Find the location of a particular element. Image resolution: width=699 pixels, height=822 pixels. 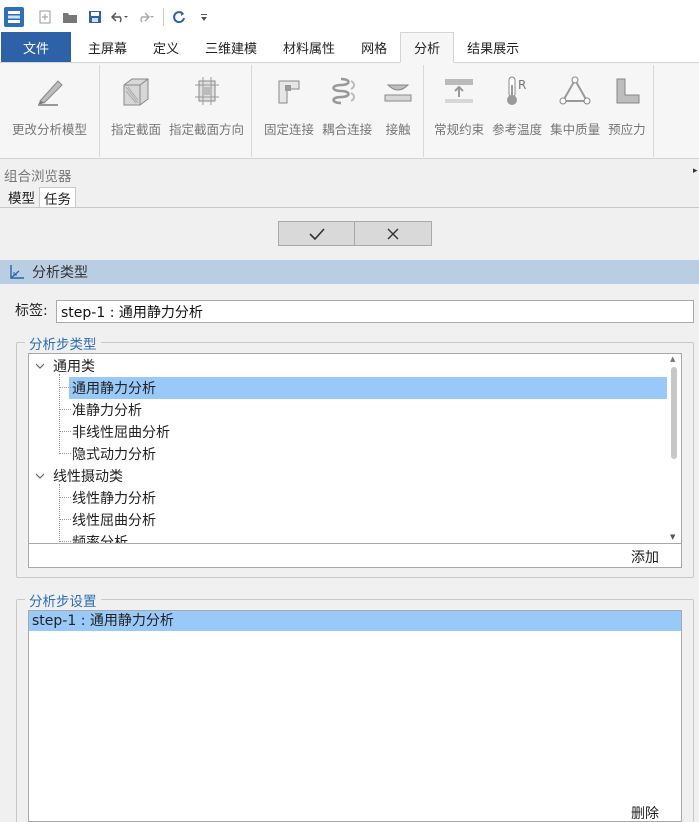

section-orientation-icon is located at coordinates (207, 91).